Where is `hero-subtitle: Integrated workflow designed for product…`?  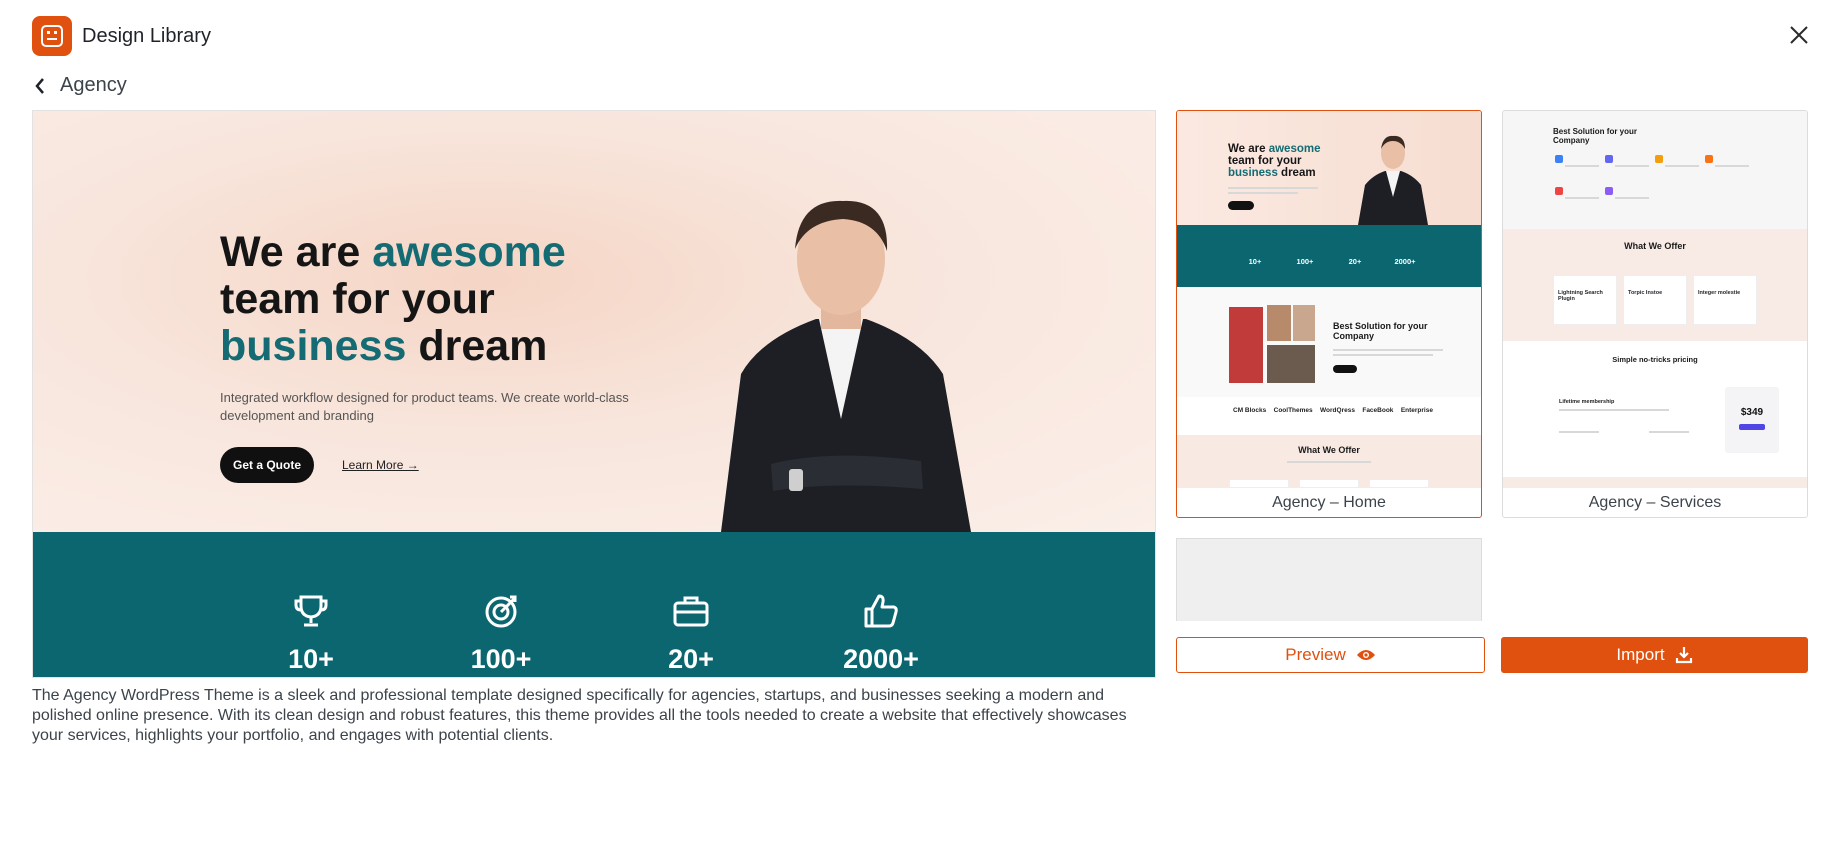 hero-subtitle: Integrated workflow designed for product… is located at coordinates (424, 406).